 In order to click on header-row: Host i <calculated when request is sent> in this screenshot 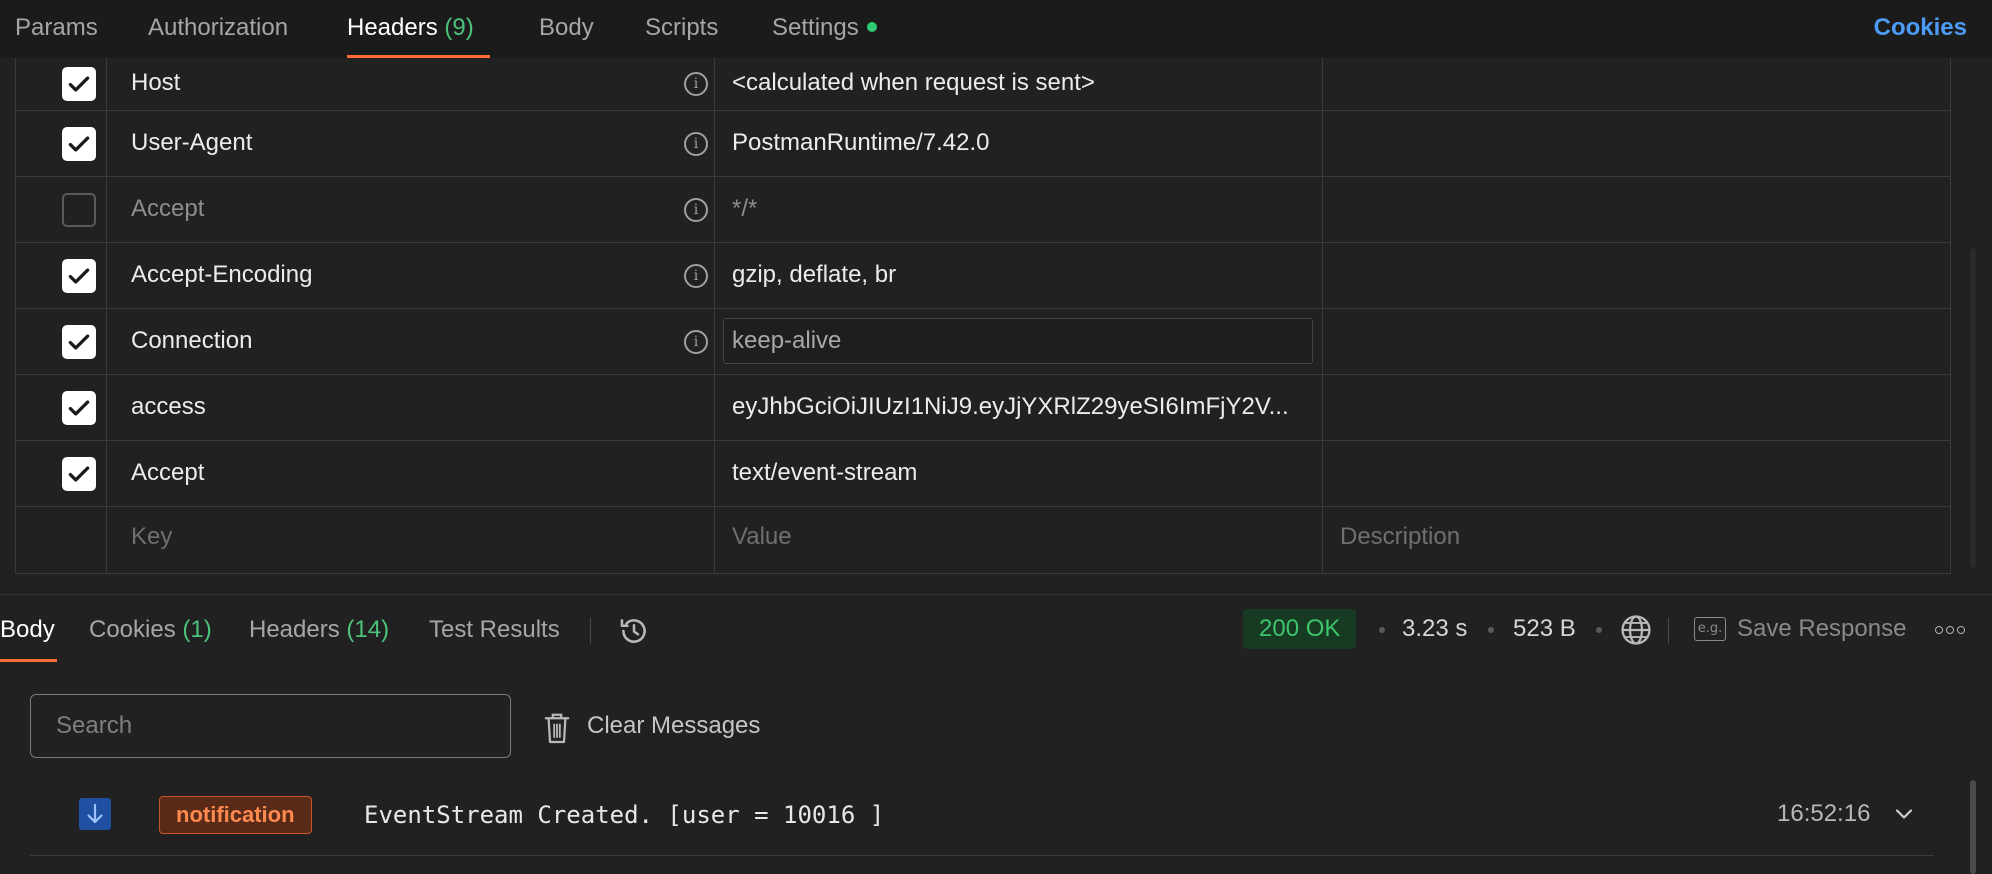, I will do `click(983, 84)`.